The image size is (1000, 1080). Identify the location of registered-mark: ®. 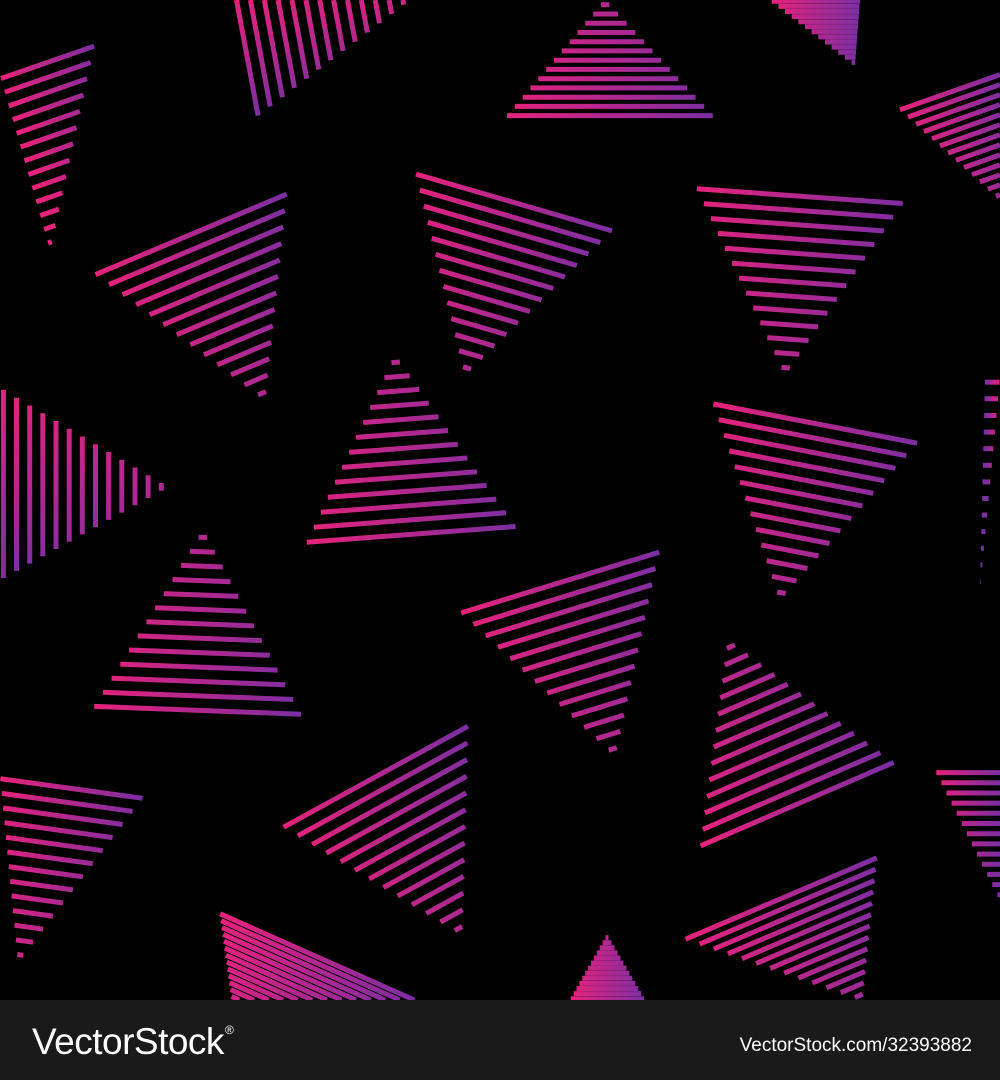
(229, 1030).